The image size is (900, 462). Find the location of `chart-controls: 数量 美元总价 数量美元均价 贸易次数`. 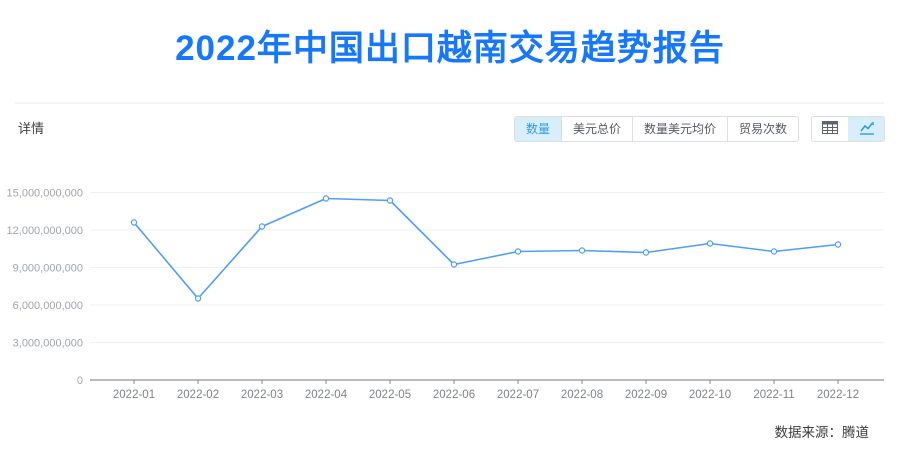

chart-controls: 数量 美元总价 数量美元均价 贸易次数 is located at coordinates (700, 129).